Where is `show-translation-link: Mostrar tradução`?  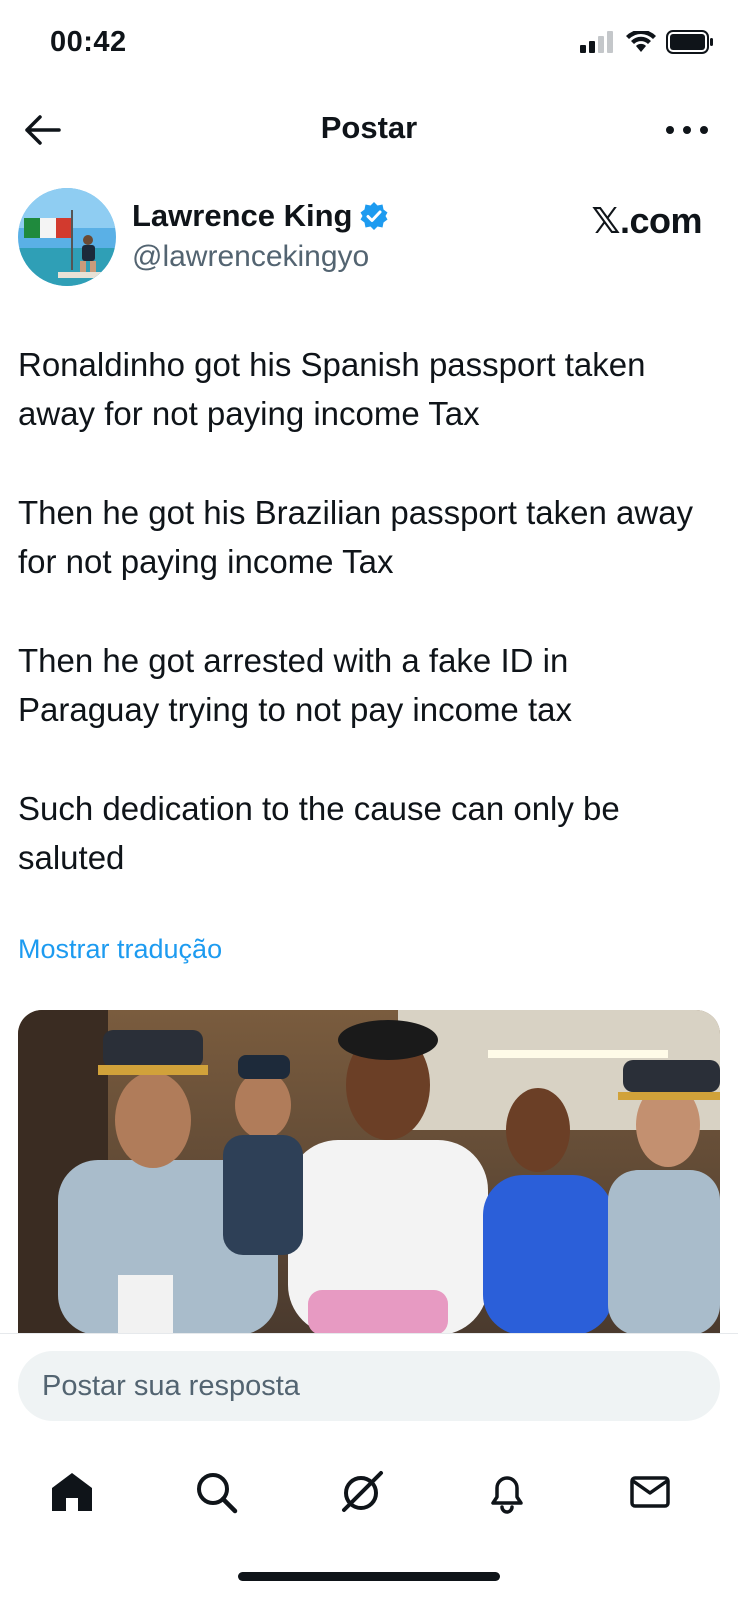 show-translation-link: Mostrar tradução is located at coordinates (120, 949).